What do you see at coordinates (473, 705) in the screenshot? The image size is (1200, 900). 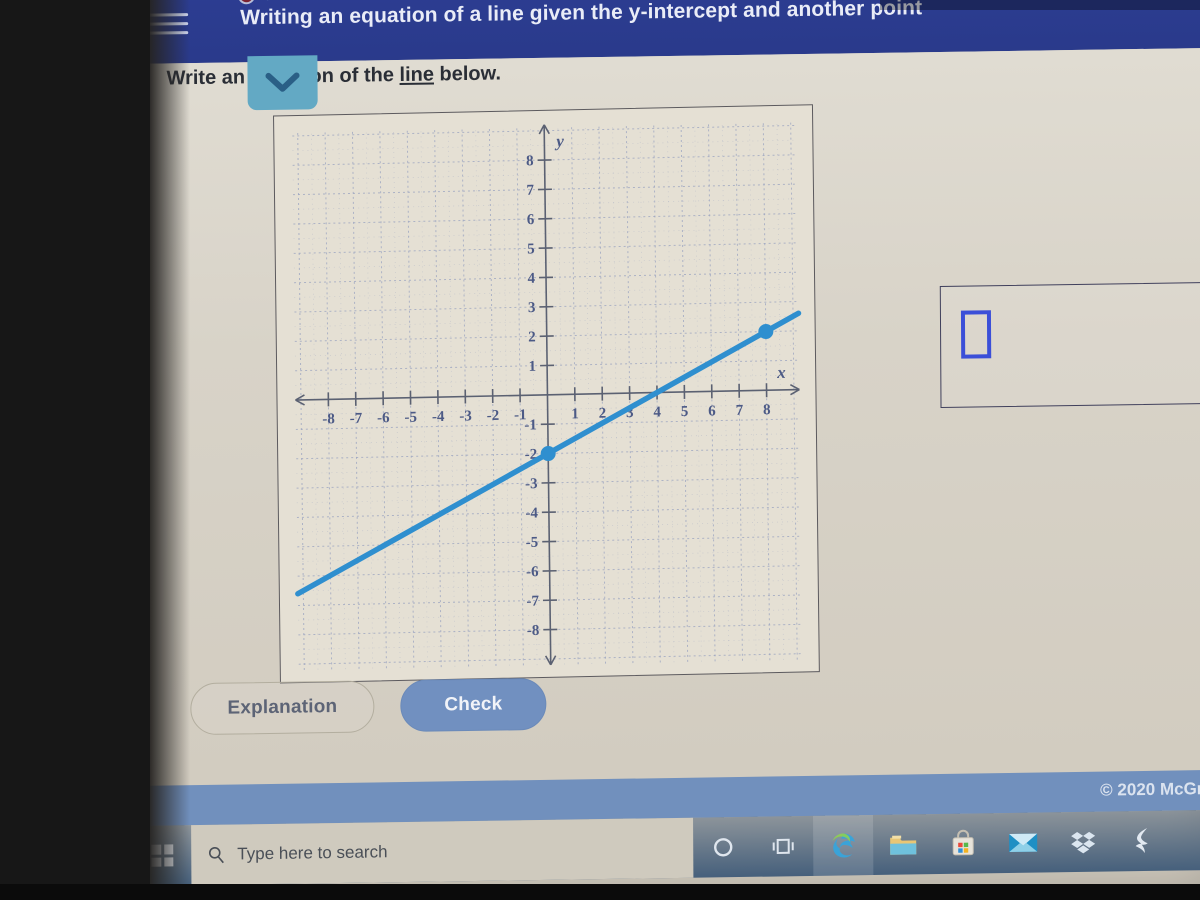 I see `check-button: Check` at bounding box center [473, 705].